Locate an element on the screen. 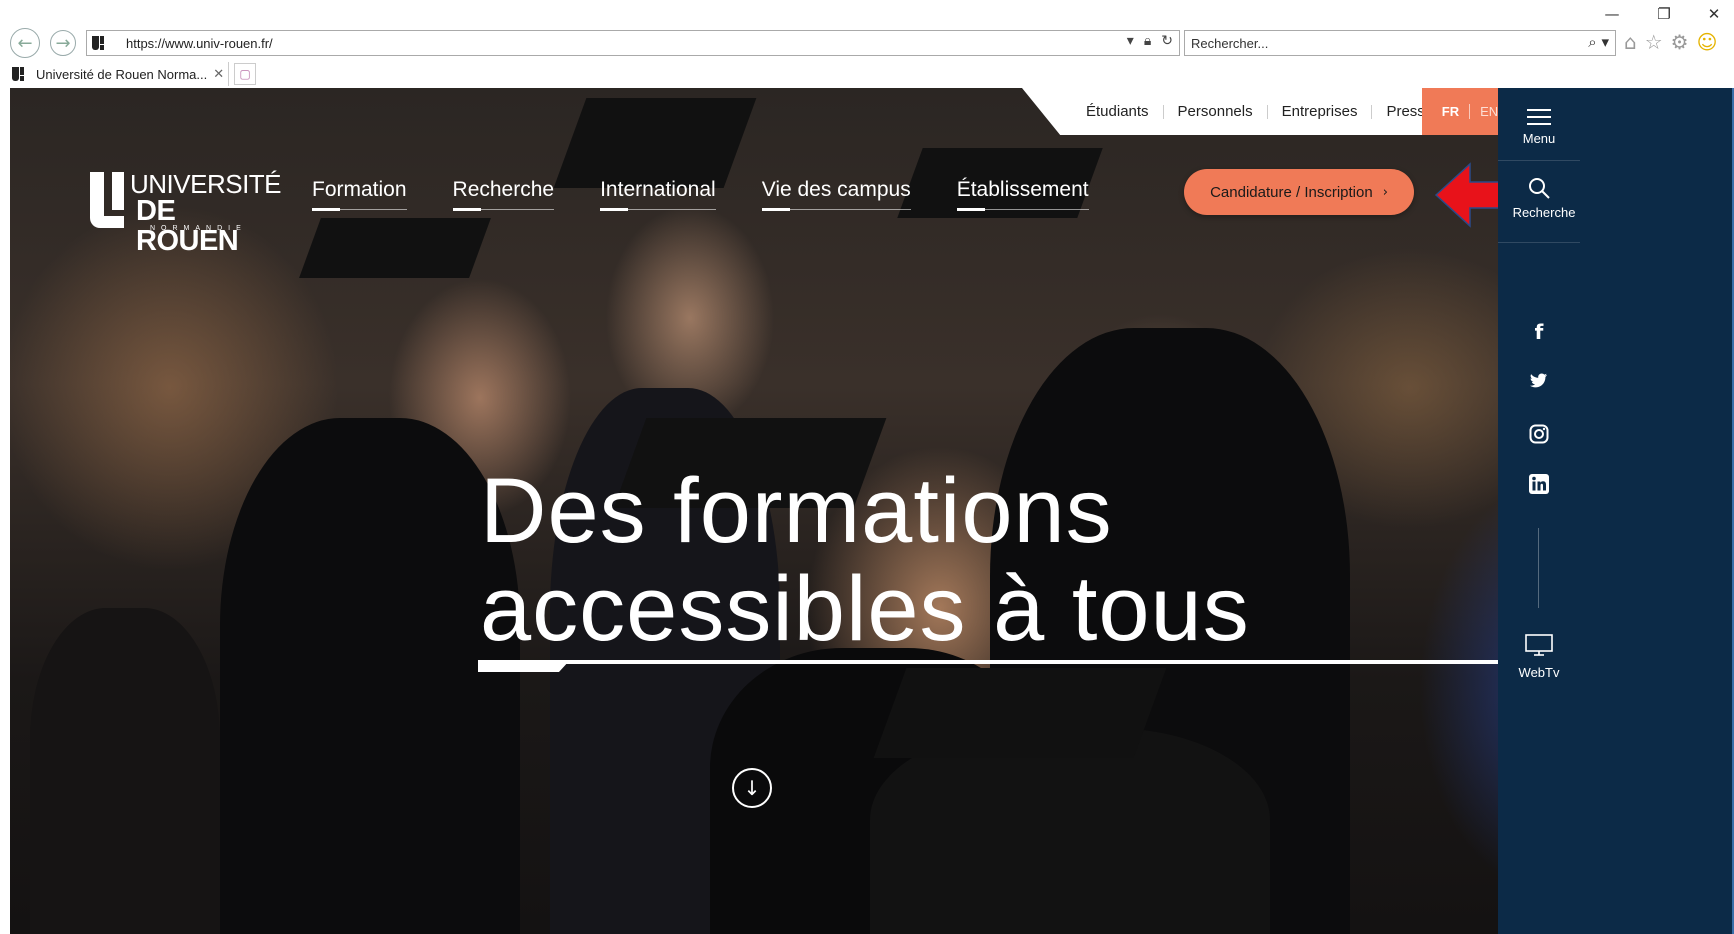  magnifier-icon is located at coordinates (1539, 188).